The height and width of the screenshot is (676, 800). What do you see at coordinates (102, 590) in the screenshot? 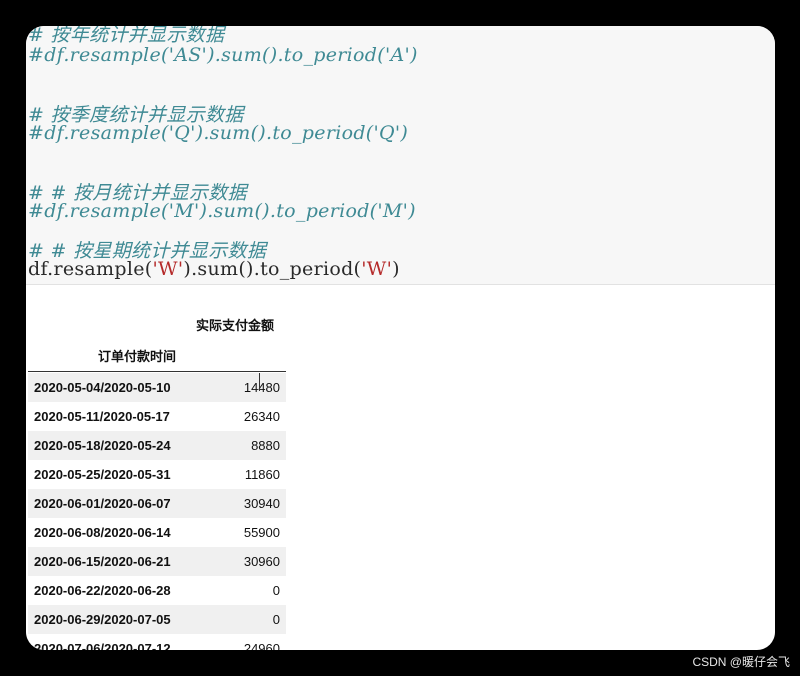
I see `row-index: 2020-06-22/2020-06-28` at bounding box center [102, 590].